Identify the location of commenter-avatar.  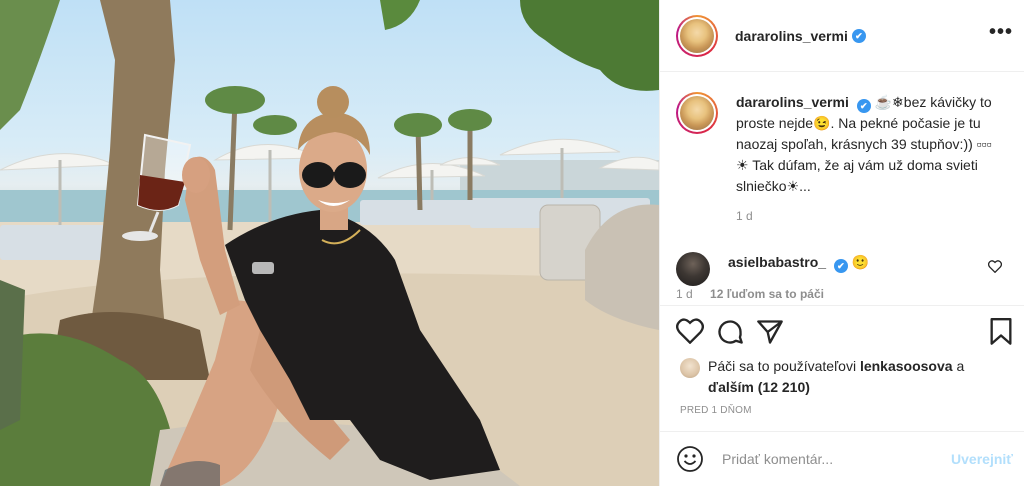
(693, 269).